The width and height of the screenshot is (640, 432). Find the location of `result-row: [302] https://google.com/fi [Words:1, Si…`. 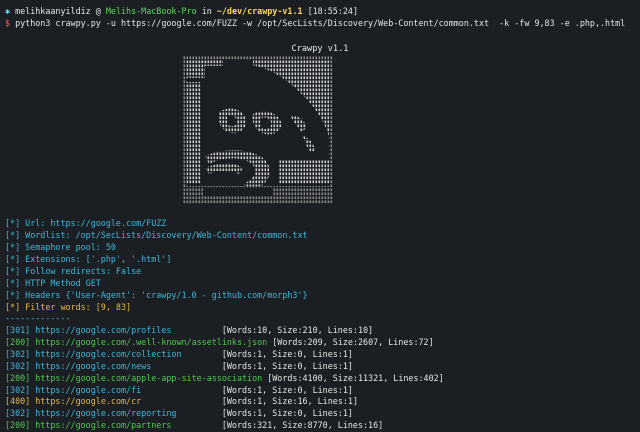

result-row: [302] https://google.com/fi [Words:1, Si… is located at coordinates (179, 391).